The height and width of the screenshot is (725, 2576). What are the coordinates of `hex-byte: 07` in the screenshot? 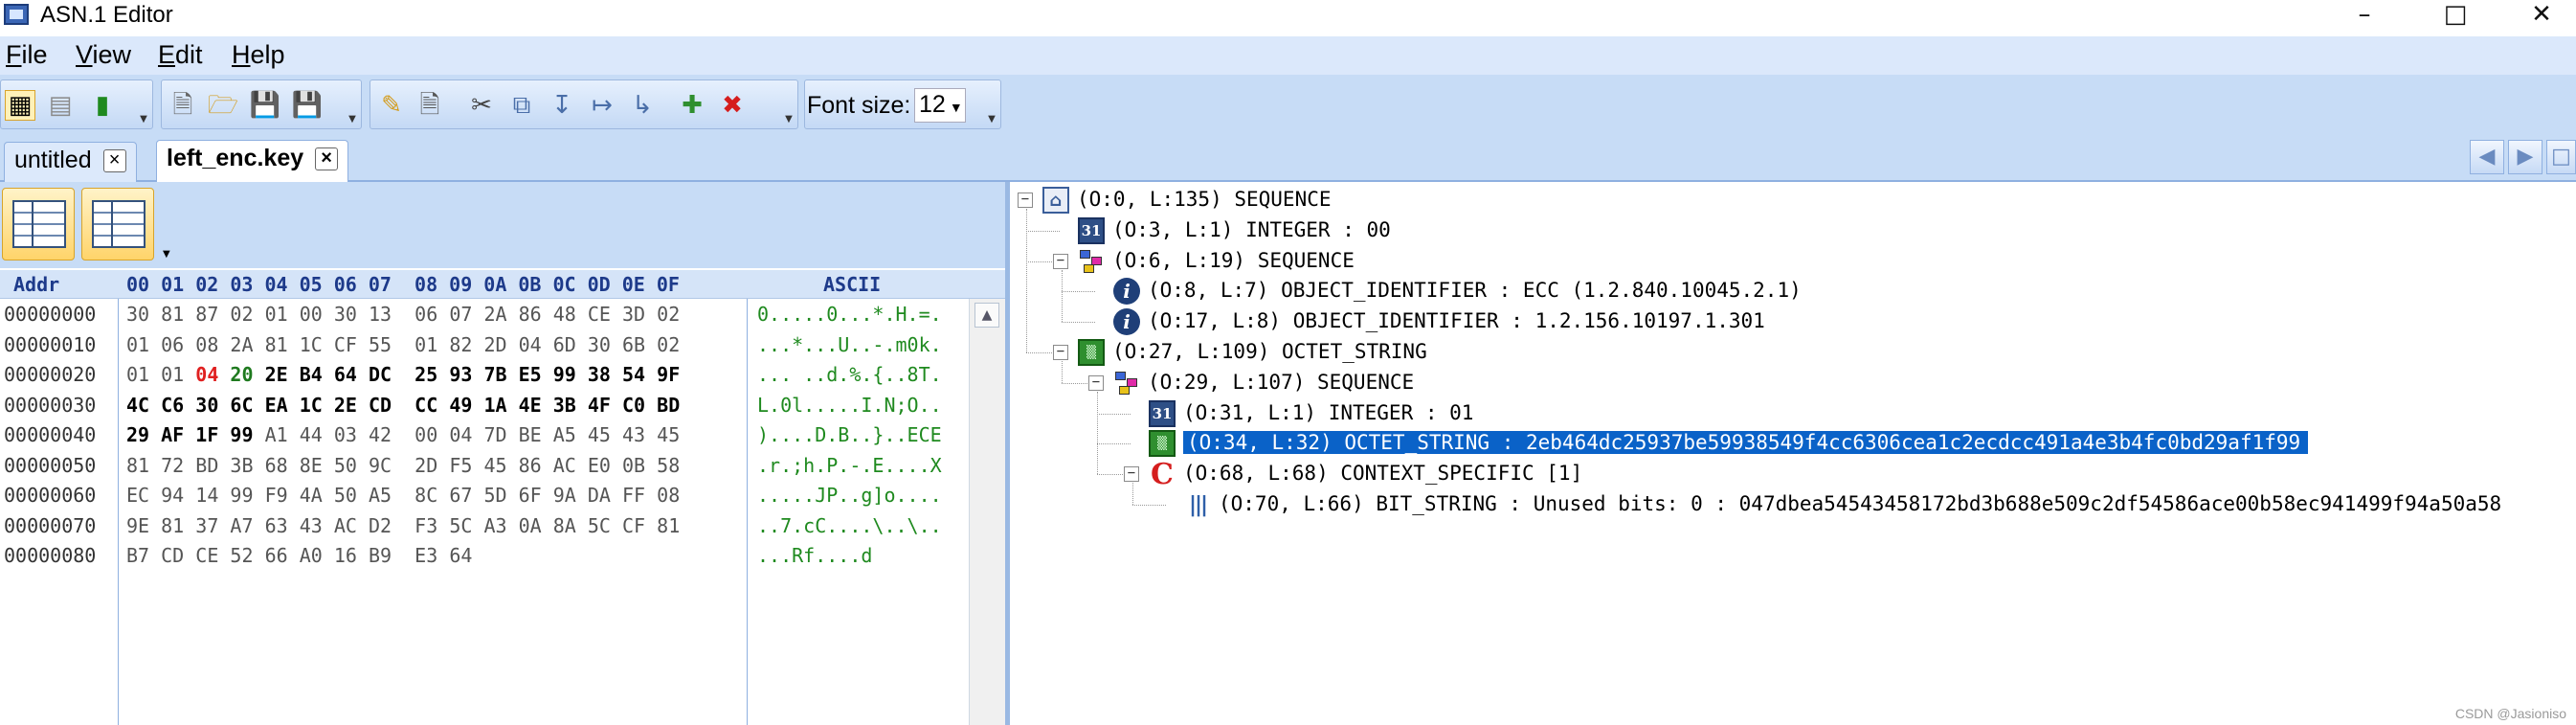 It's located at (460, 314).